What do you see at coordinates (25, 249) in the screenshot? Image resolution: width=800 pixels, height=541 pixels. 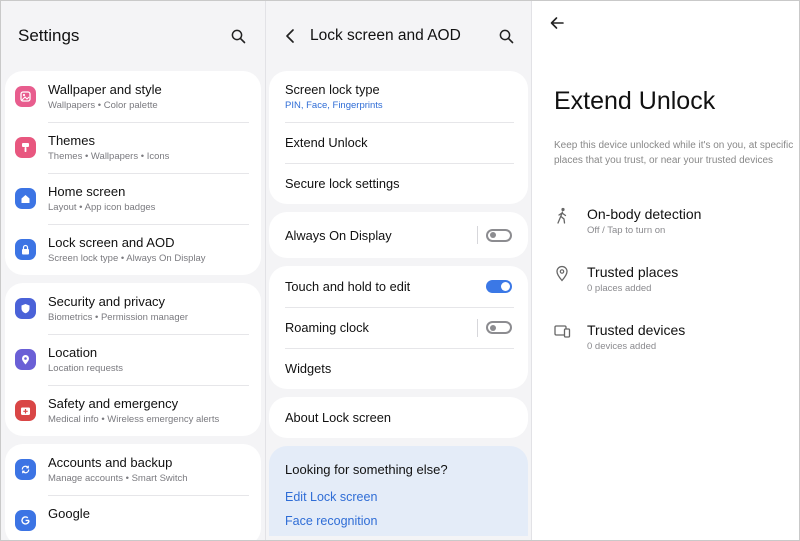 I see `lock-icon` at bounding box center [25, 249].